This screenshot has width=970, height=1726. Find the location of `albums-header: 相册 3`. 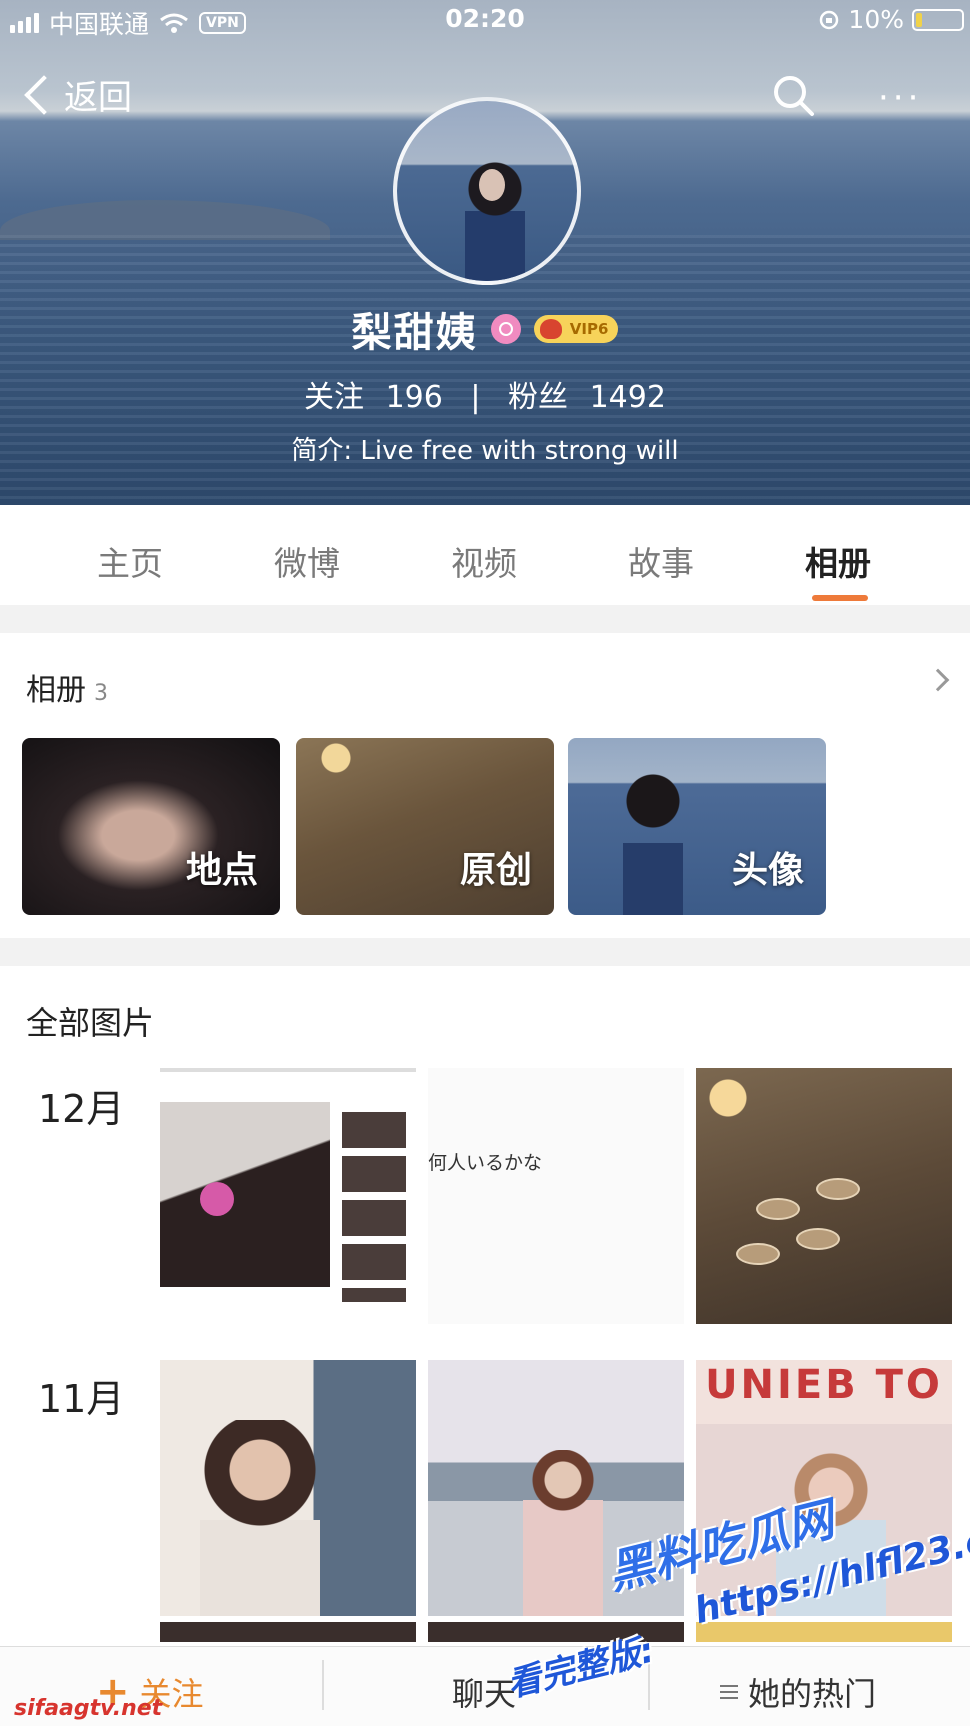

albums-header: 相册 3 is located at coordinates (67, 687).